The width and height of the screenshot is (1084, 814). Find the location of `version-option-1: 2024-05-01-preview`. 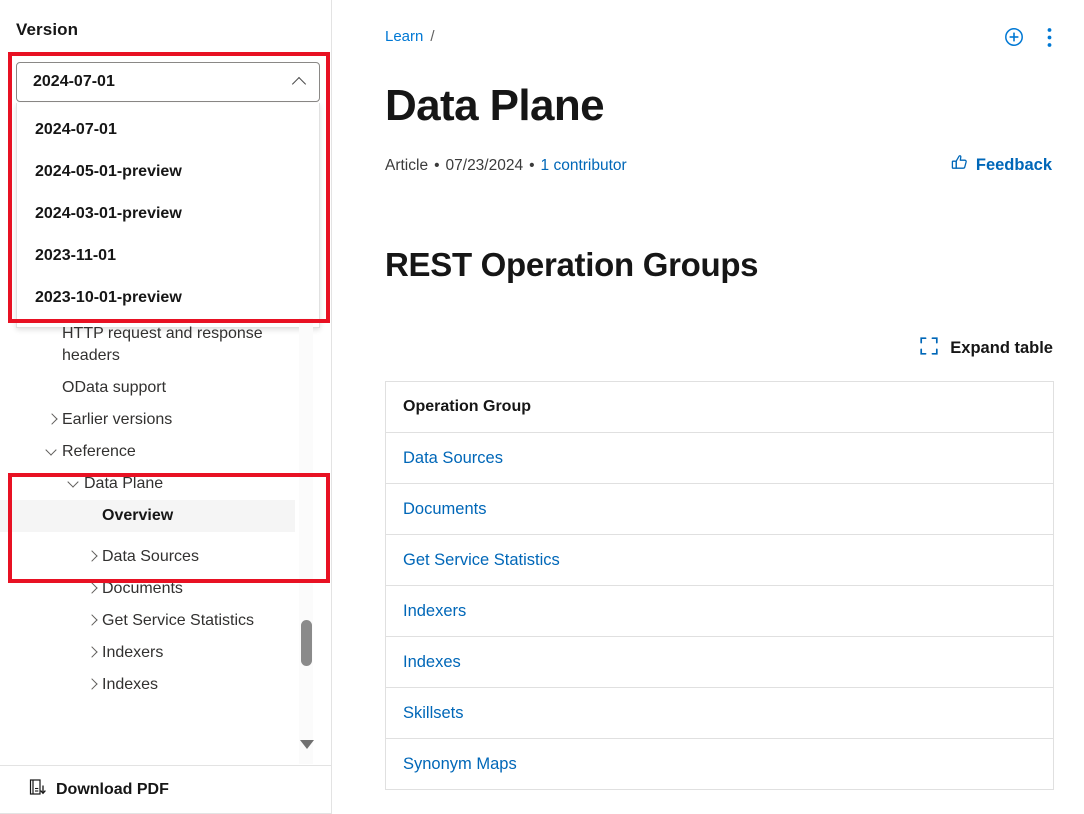

version-option-1: 2024-05-01-preview is located at coordinates (168, 172).